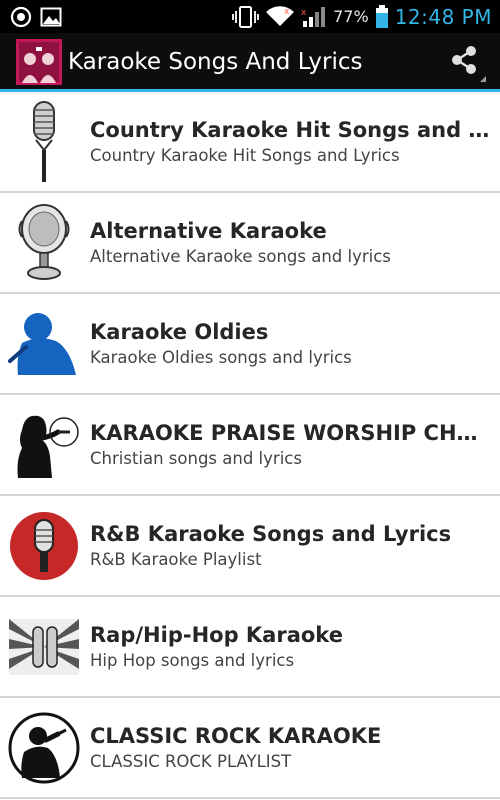 The width and height of the screenshot is (500, 800). Describe the element at coordinates (290, 129) in the screenshot. I see `list-item-title: Country Karaoke Hit Songs and Lyrics` at that location.